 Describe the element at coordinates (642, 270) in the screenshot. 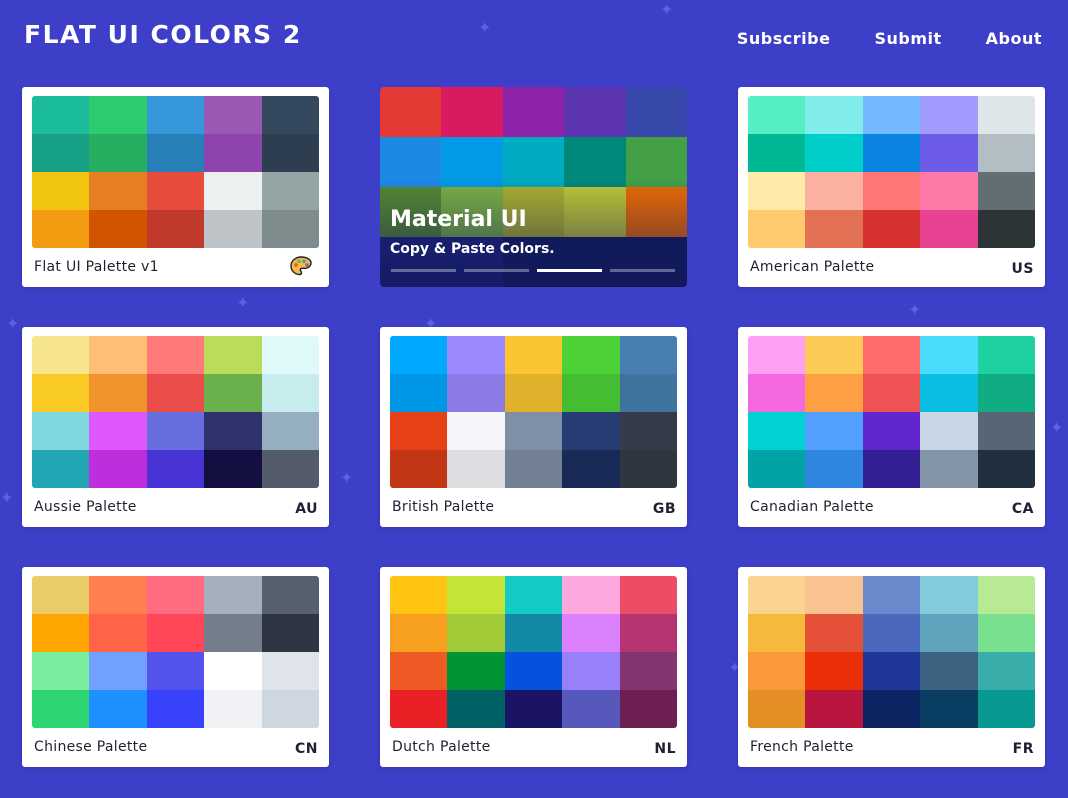

I see `slider-dot` at that location.